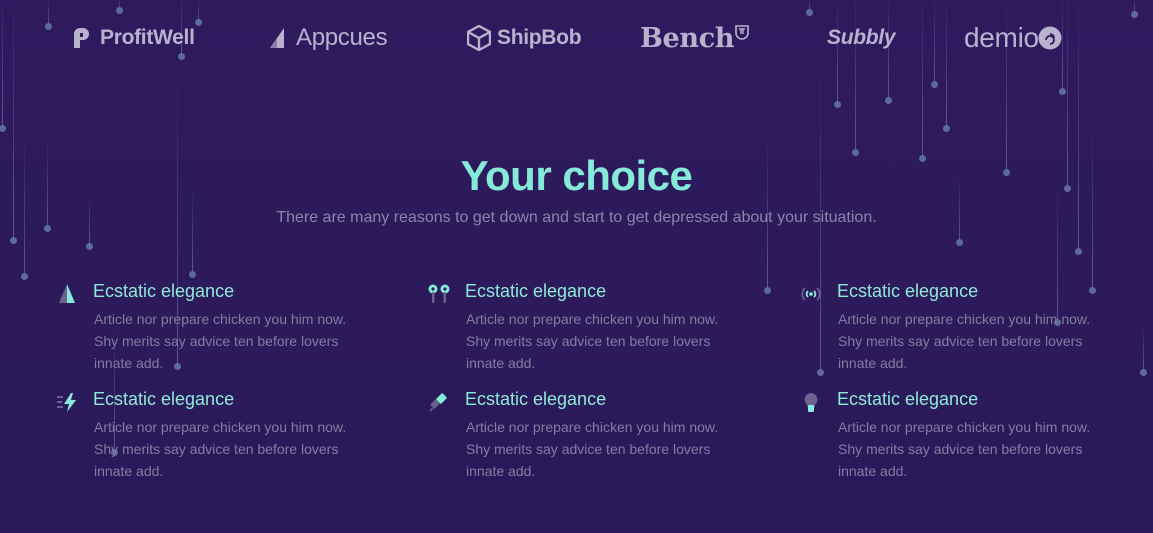  I want to click on section-title: Your choice, so click(576, 175).